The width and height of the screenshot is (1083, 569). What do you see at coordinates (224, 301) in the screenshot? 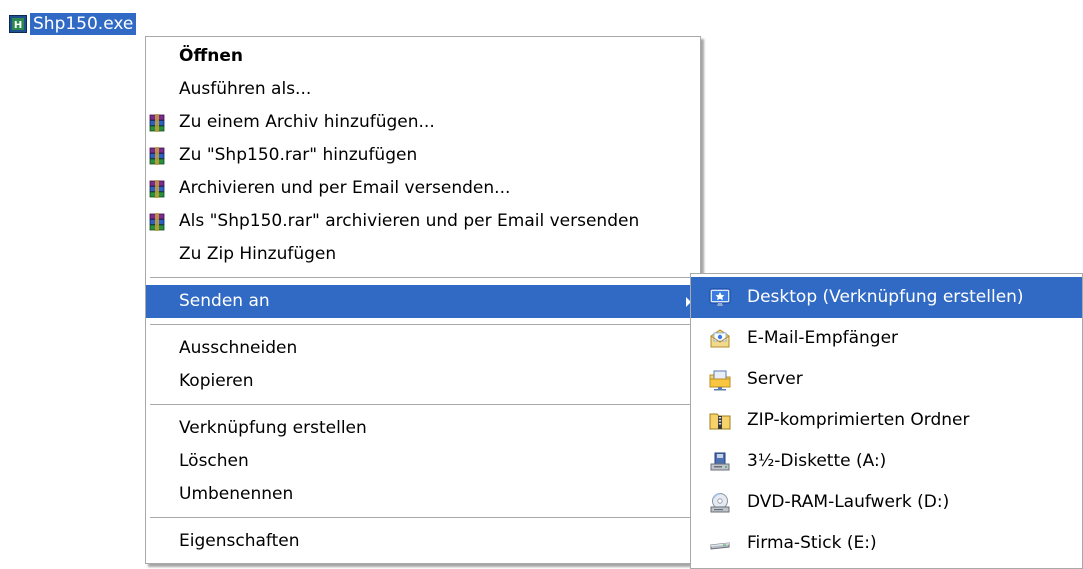
I see `menu-item-label: Senden an` at bounding box center [224, 301].